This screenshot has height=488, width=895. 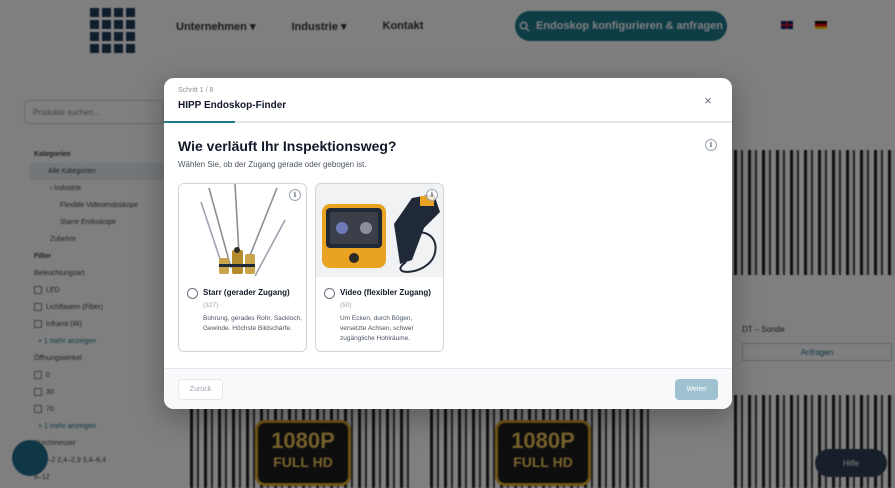 I want to click on next-button: Weiter, so click(x=696, y=389).